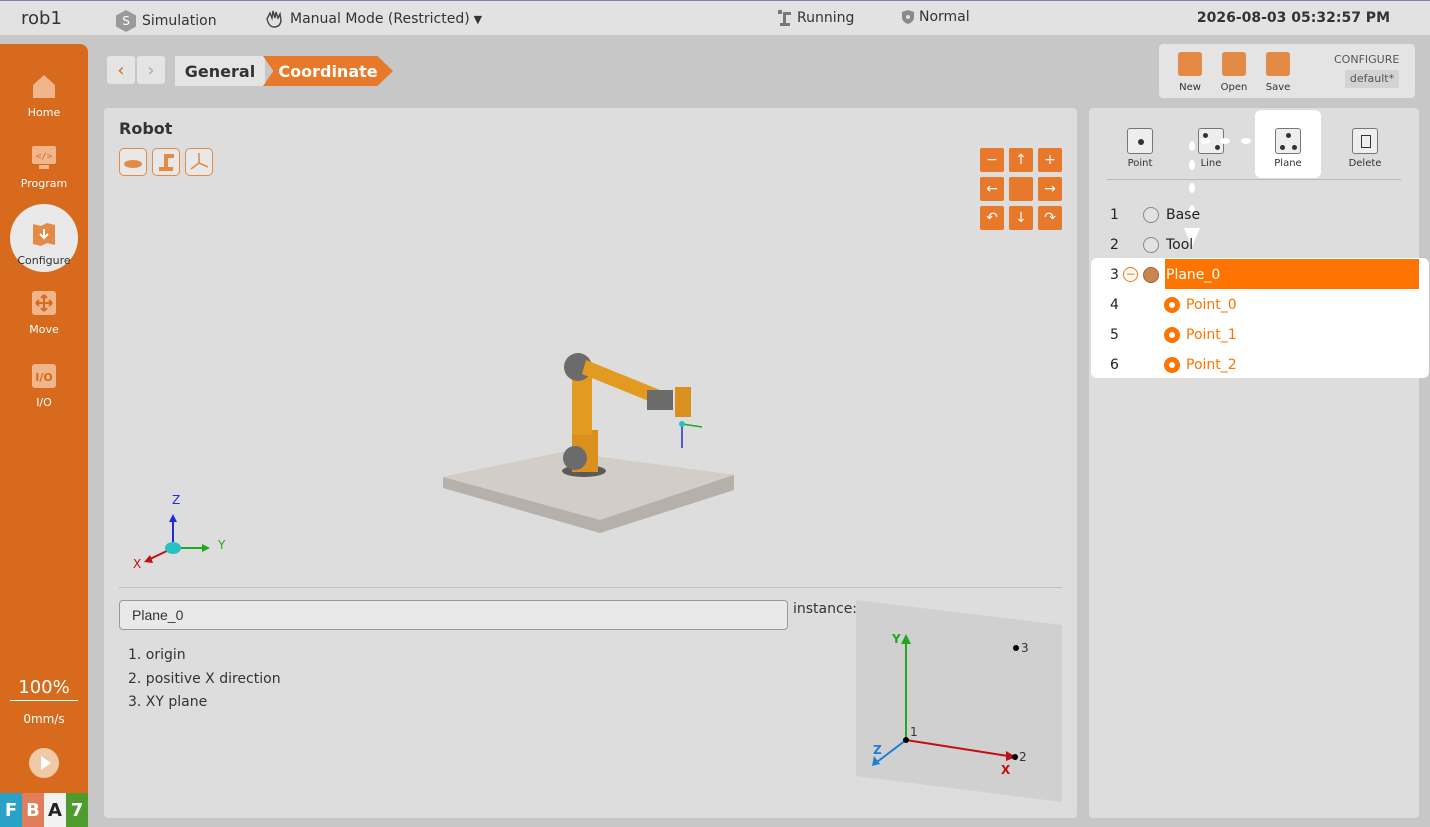  What do you see at coordinates (1190, 64) in the screenshot?
I see `new-file-icon` at bounding box center [1190, 64].